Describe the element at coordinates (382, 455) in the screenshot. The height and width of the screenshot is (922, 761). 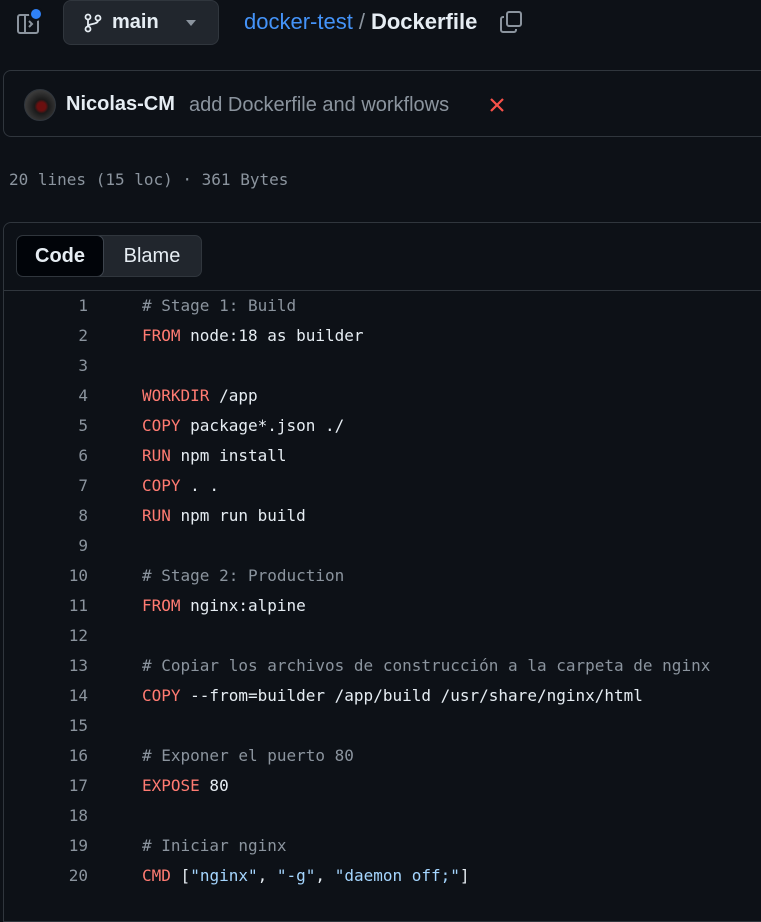
I see `code-line: 6 RUN npm install` at that location.